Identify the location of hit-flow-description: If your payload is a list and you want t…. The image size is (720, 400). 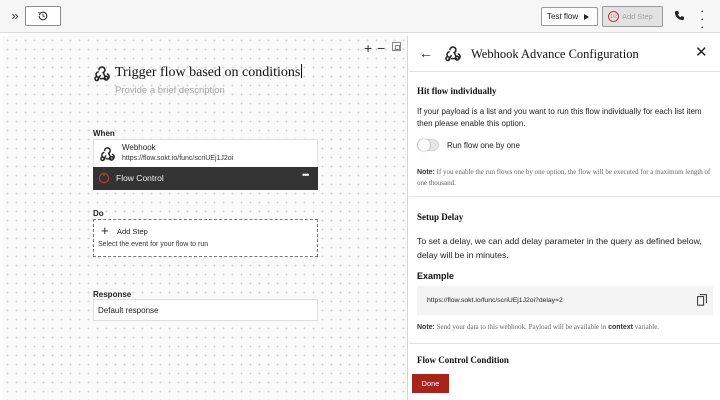
(559, 117).